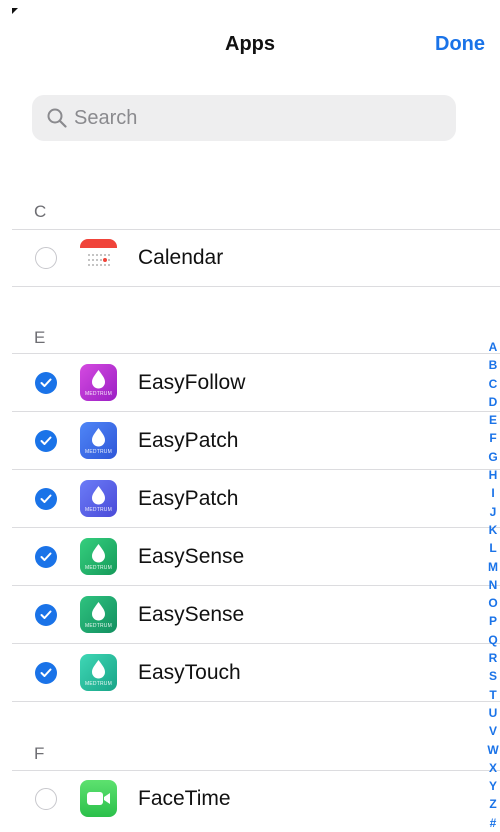 This screenshot has width=500, height=832. Describe the element at coordinates (493, 567) in the screenshot. I see `index-letter: M` at that location.